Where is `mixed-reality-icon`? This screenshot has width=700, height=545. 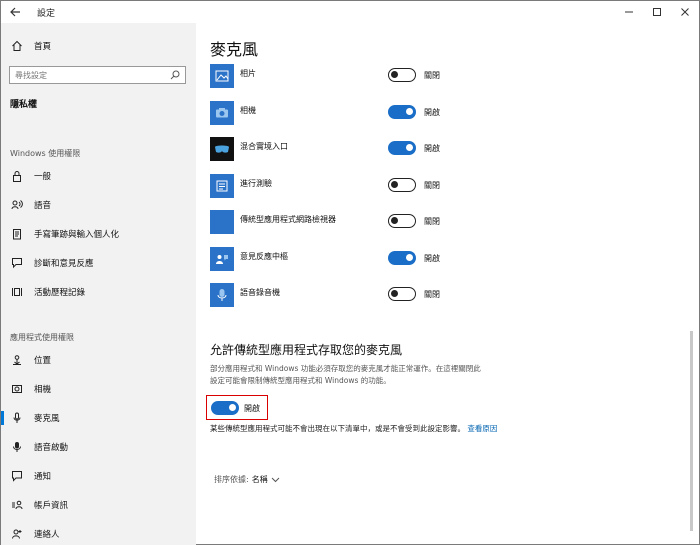
mixed-reality-icon is located at coordinates (222, 149).